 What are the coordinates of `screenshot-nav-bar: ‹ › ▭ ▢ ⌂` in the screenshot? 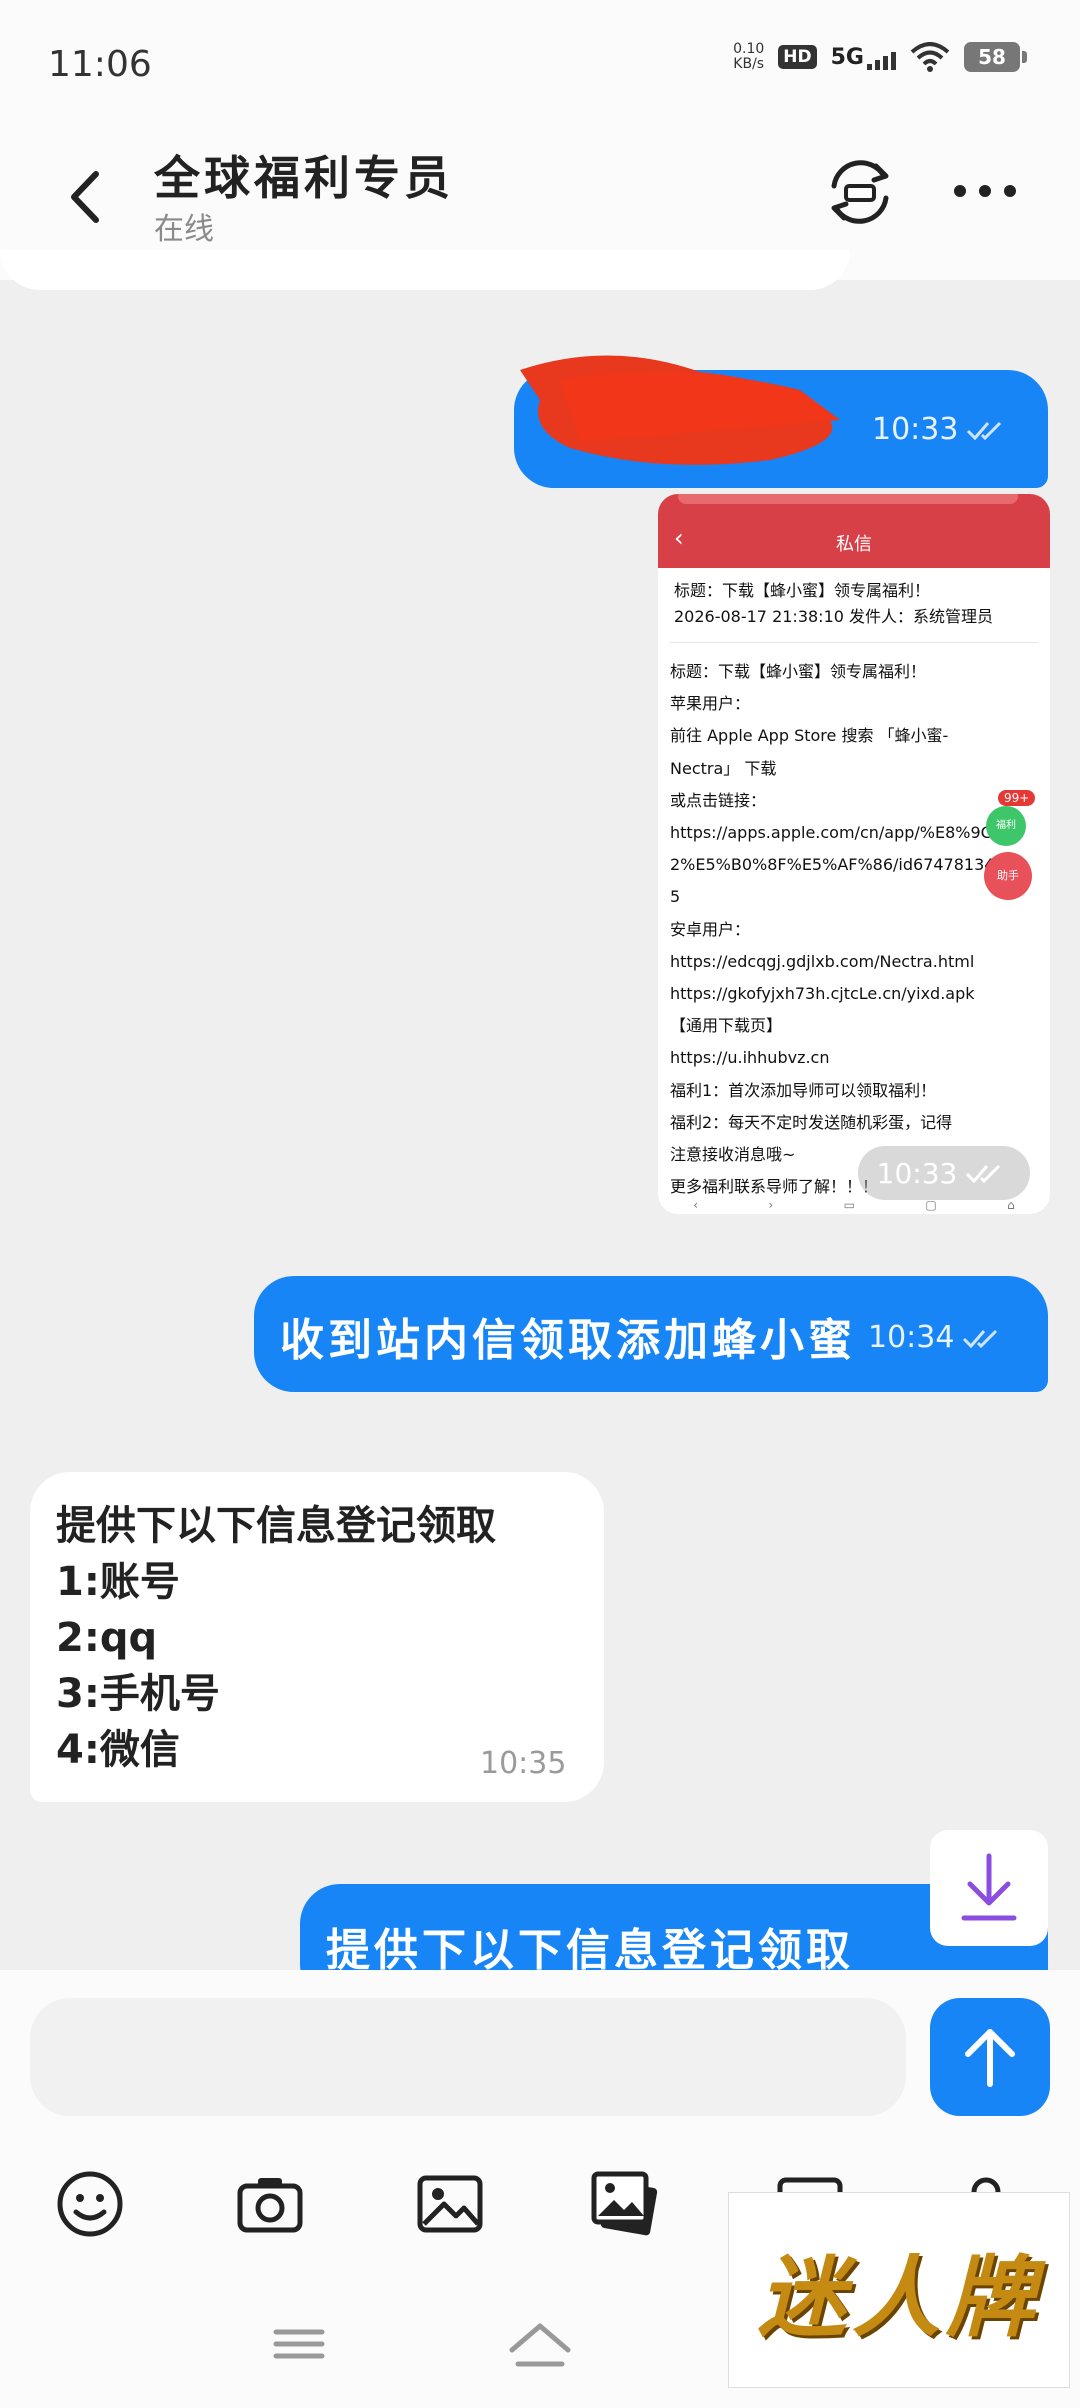 It's located at (854, 1205).